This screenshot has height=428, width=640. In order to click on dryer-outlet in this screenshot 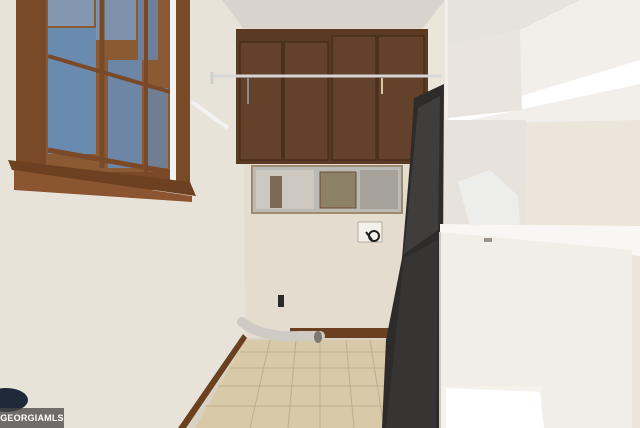, I will do `click(281, 301)`.